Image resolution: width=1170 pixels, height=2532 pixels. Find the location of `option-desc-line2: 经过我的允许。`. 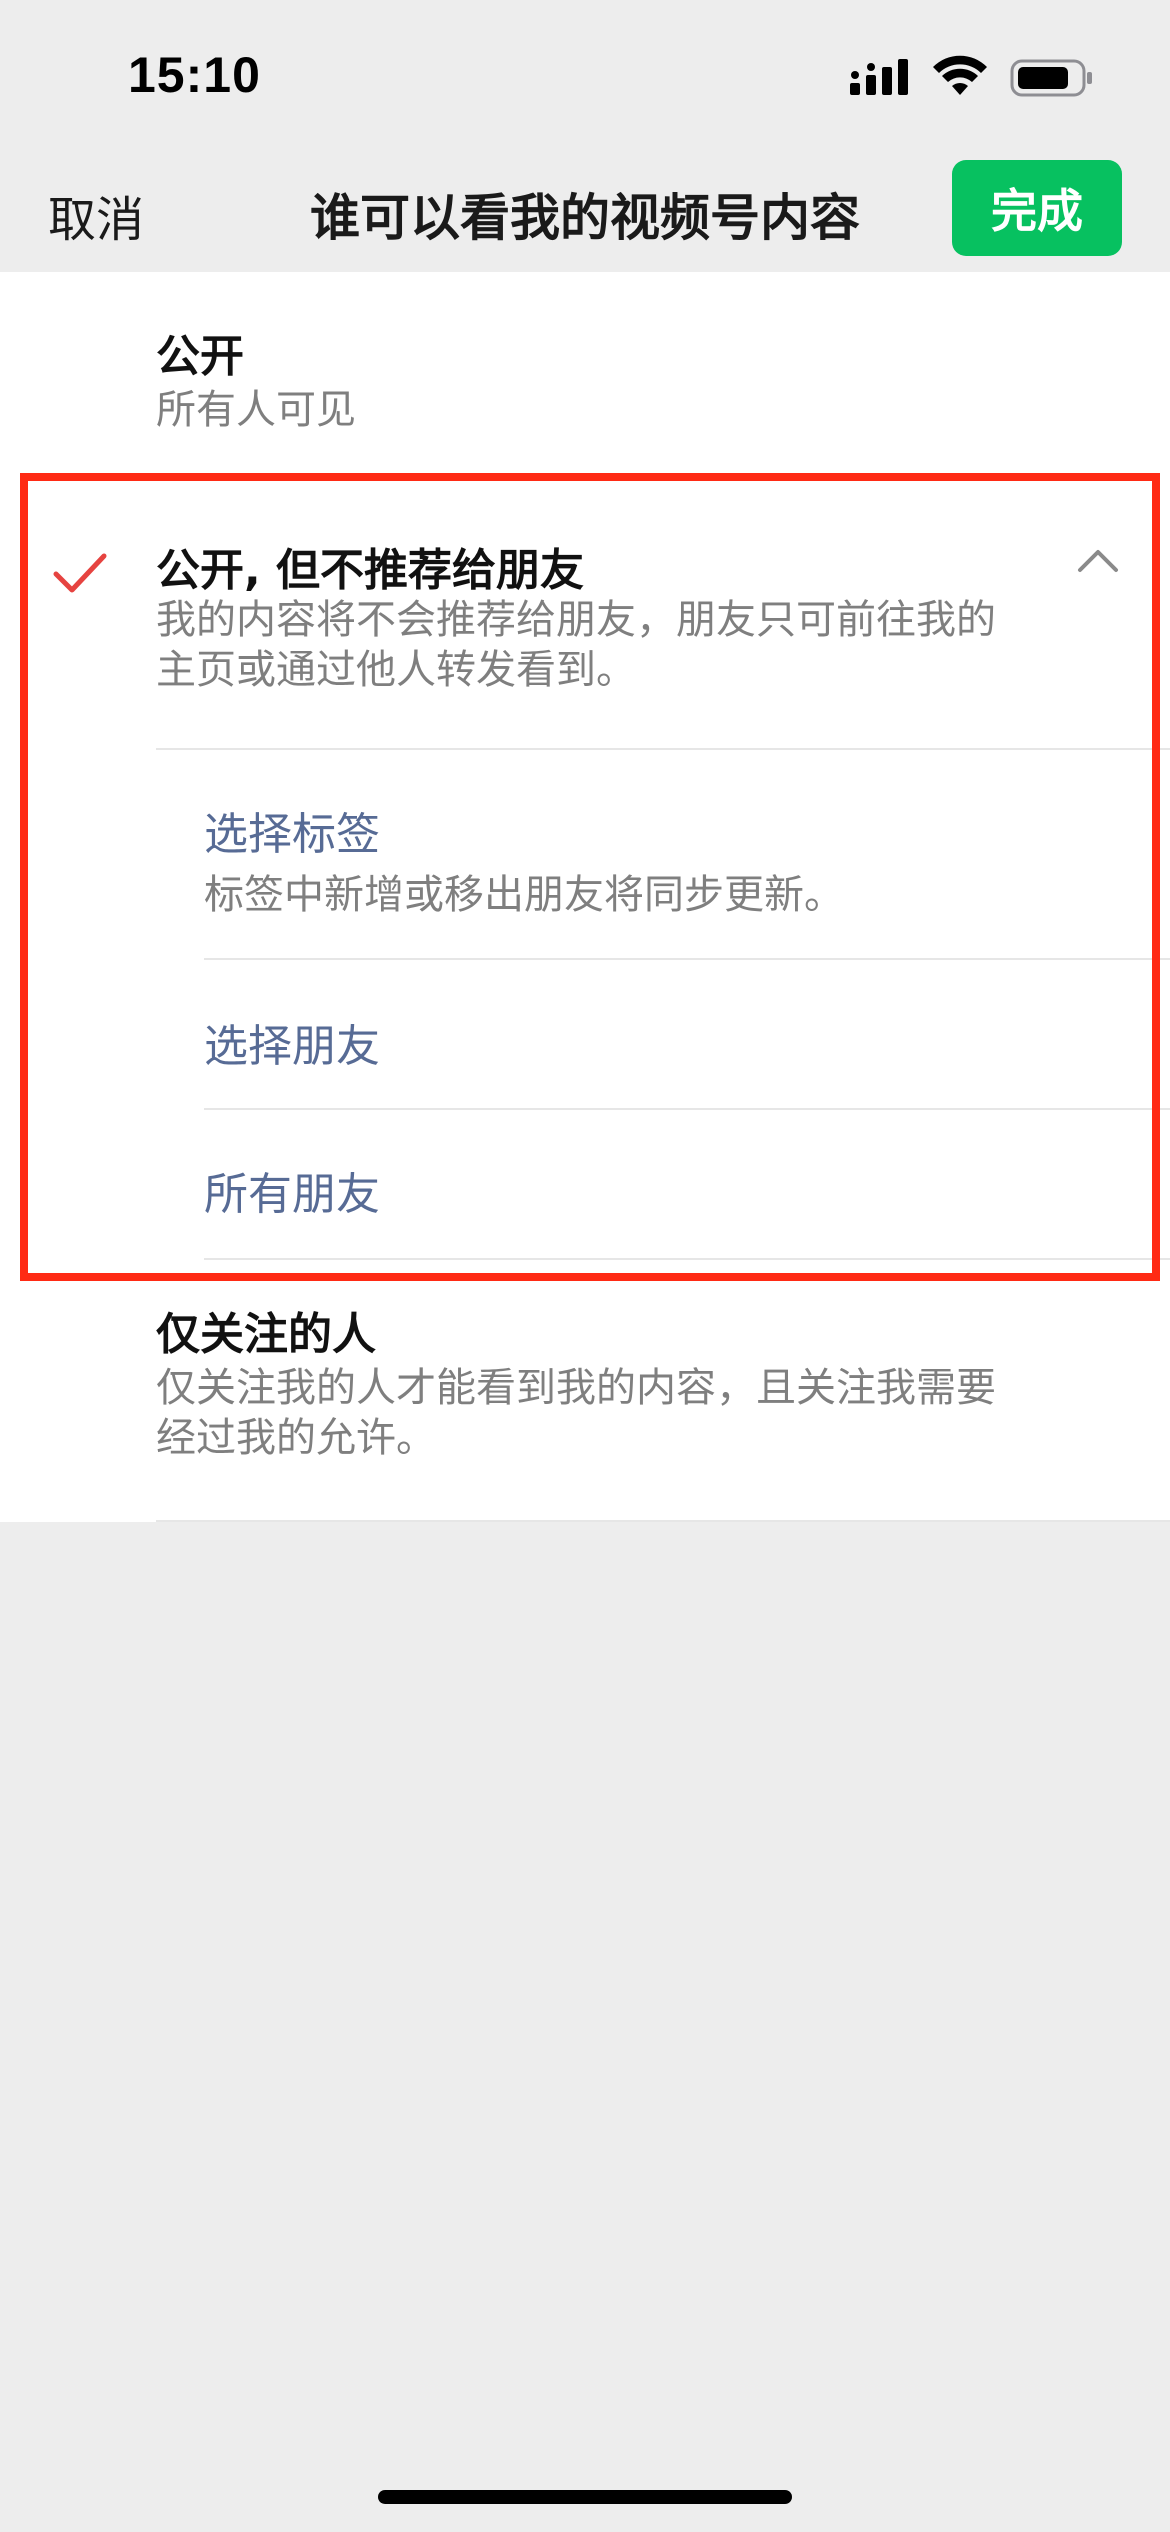

option-desc-line2: 经过我的允许。 is located at coordinates (296, 1438).